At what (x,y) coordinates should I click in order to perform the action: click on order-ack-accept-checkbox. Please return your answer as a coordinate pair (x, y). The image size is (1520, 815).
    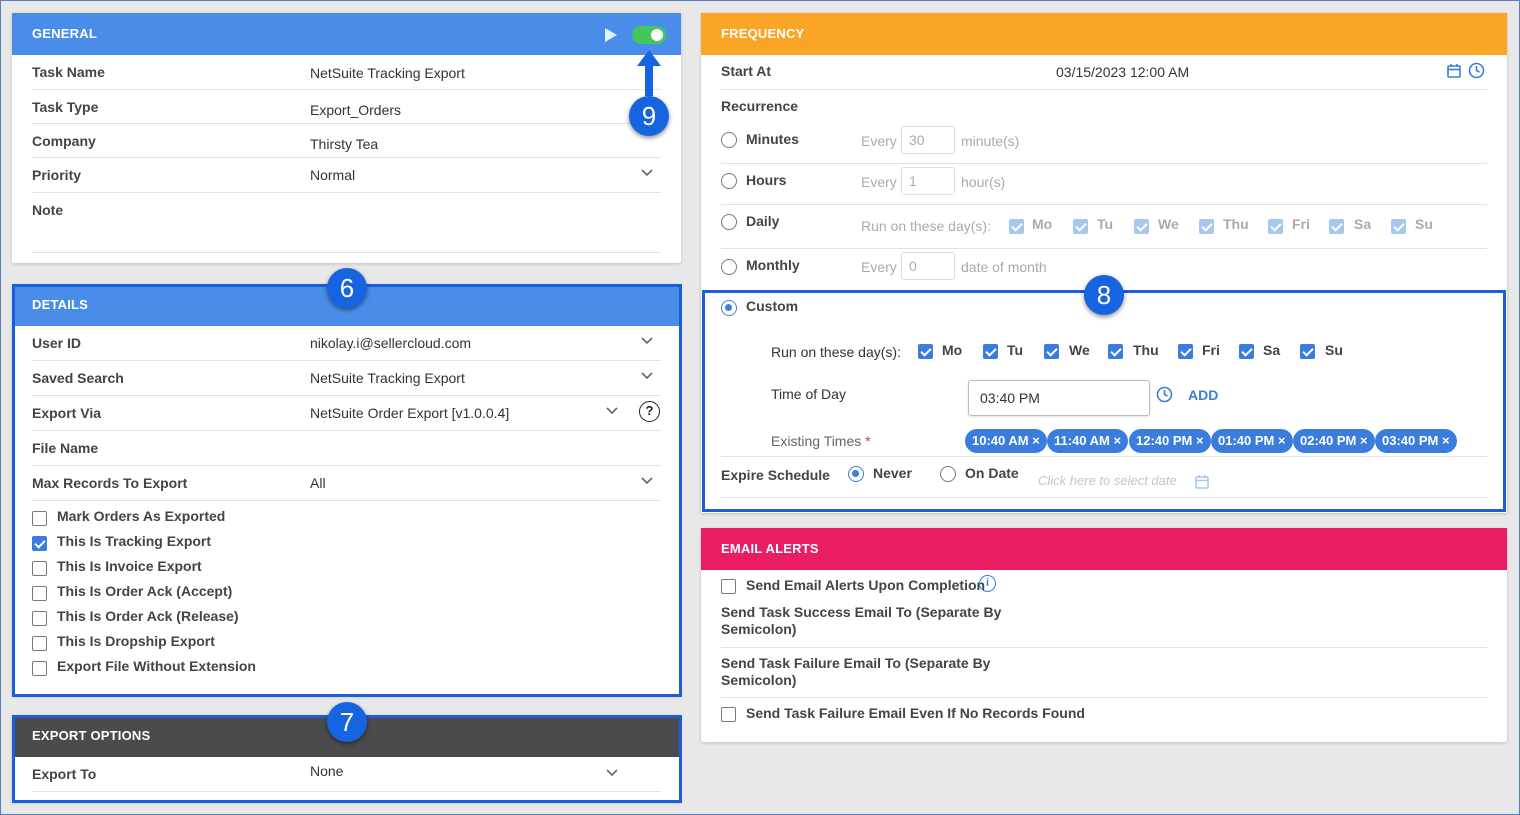
    Looking at the image, I should click on (39, 593).